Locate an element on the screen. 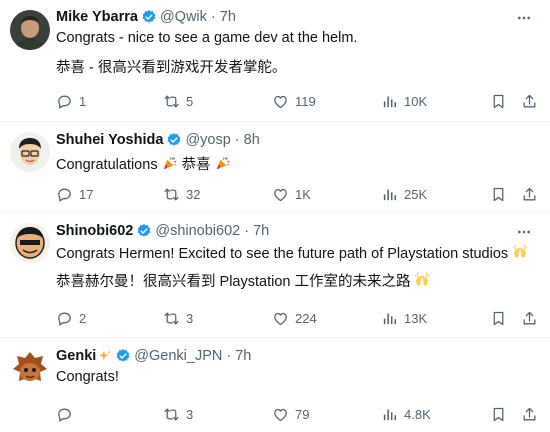  action-bar: 17 32 1K 25K is located at coordinates (288, 194).